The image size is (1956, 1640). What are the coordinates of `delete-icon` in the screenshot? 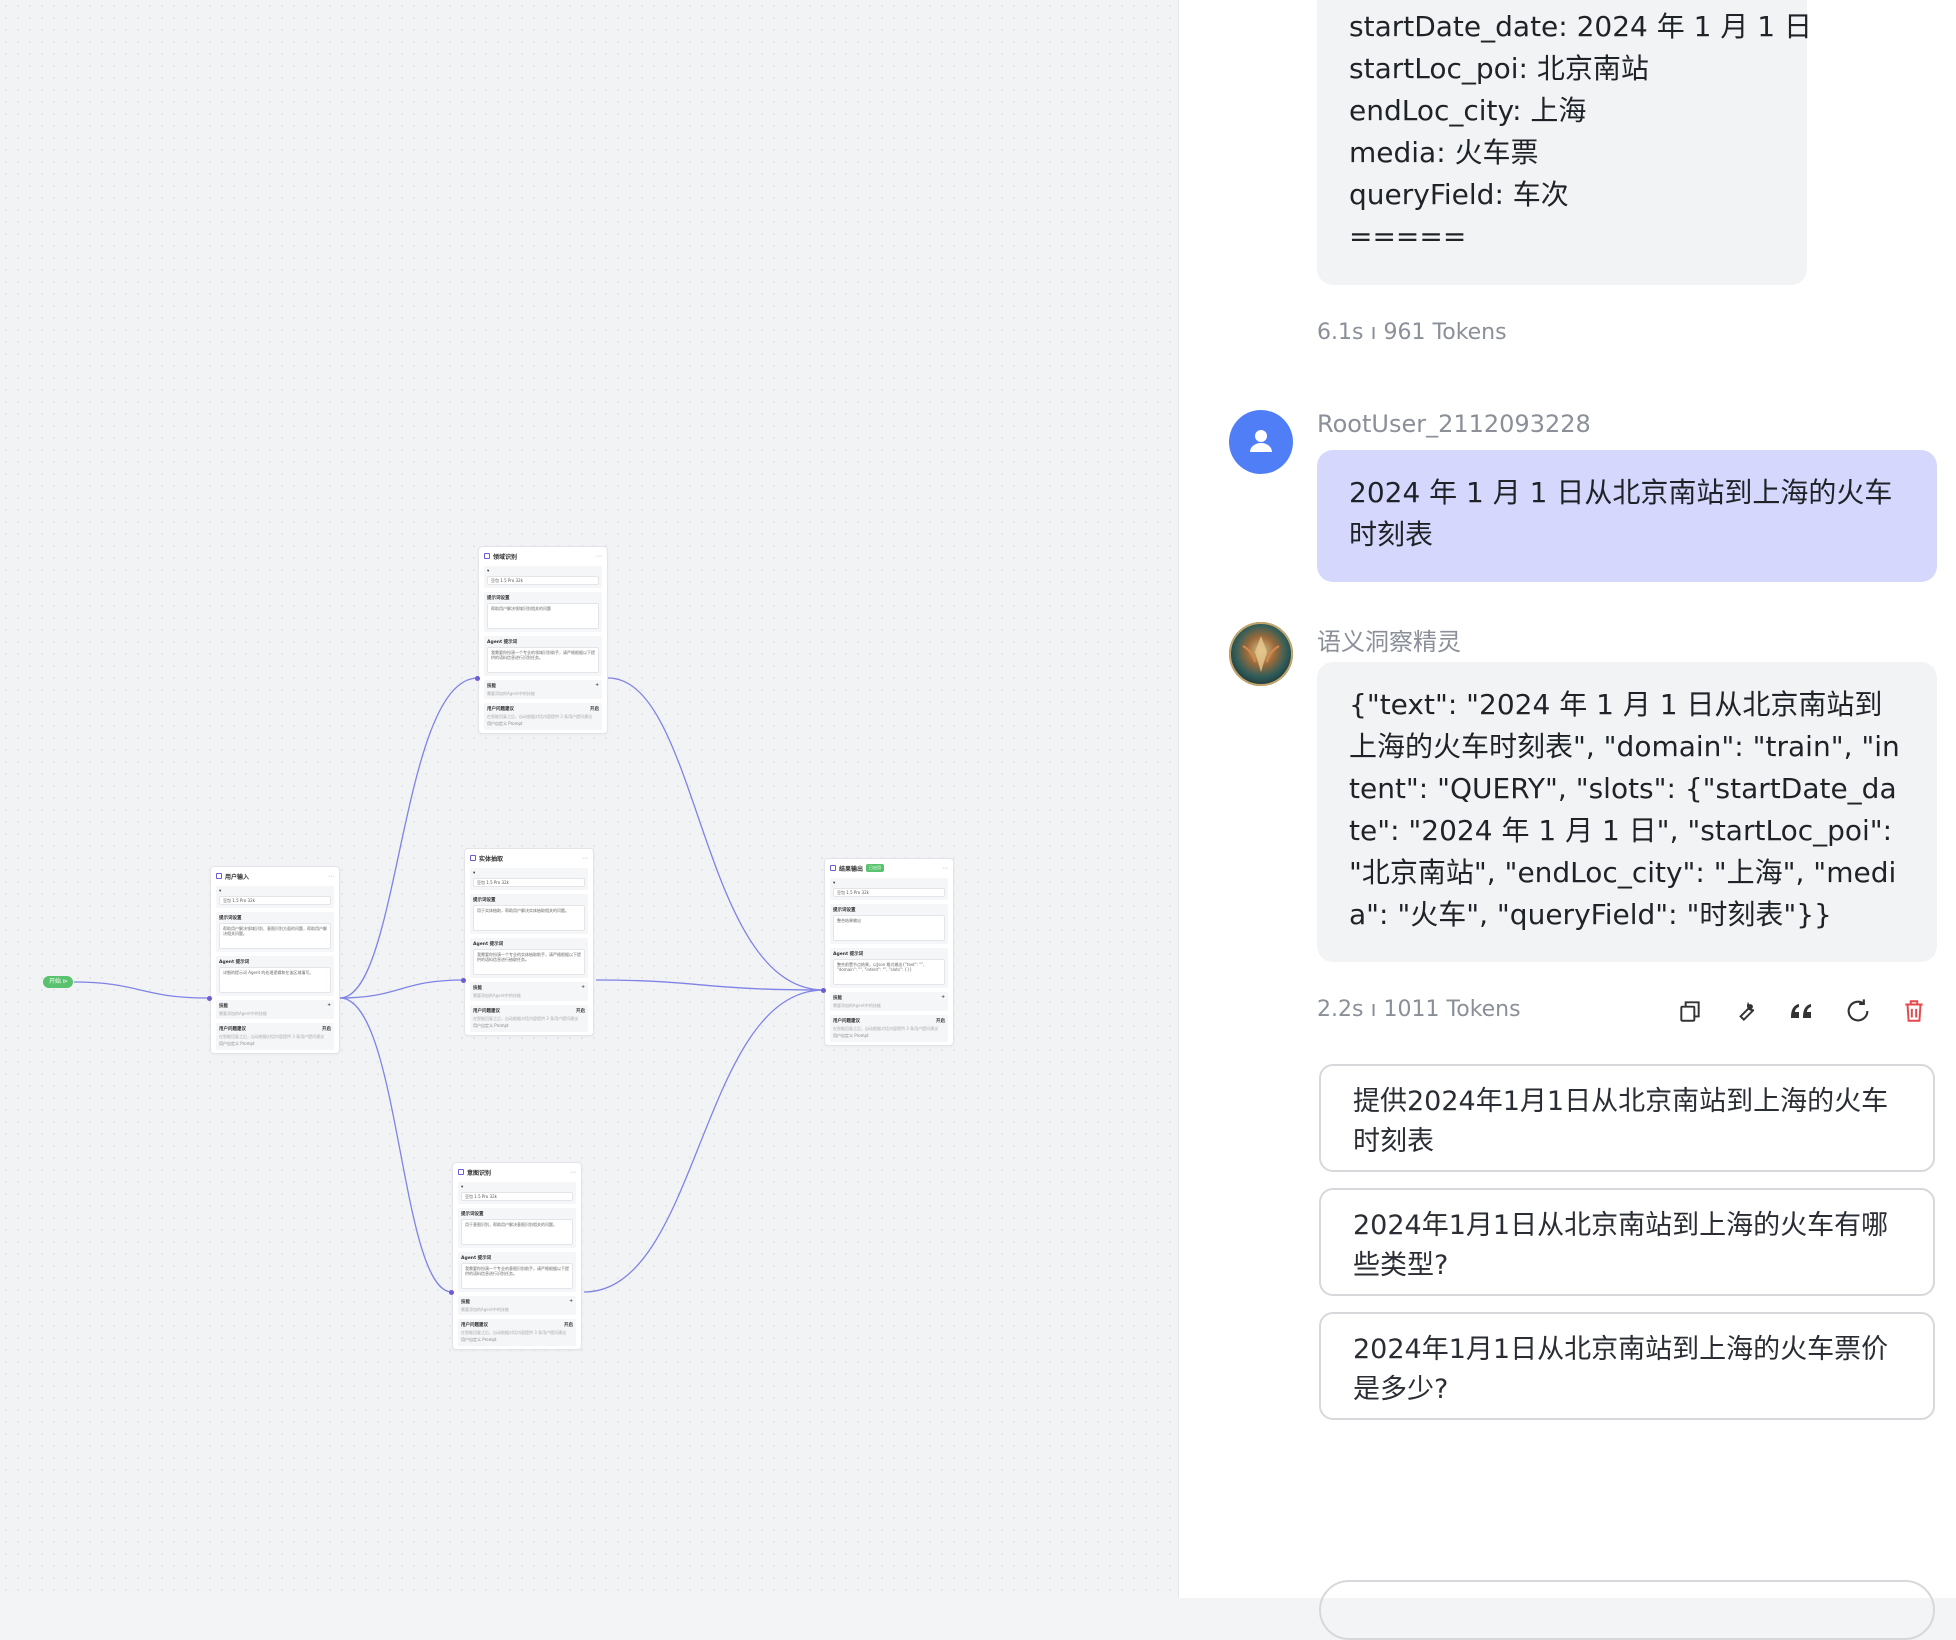 It's located at (1914, 1011).